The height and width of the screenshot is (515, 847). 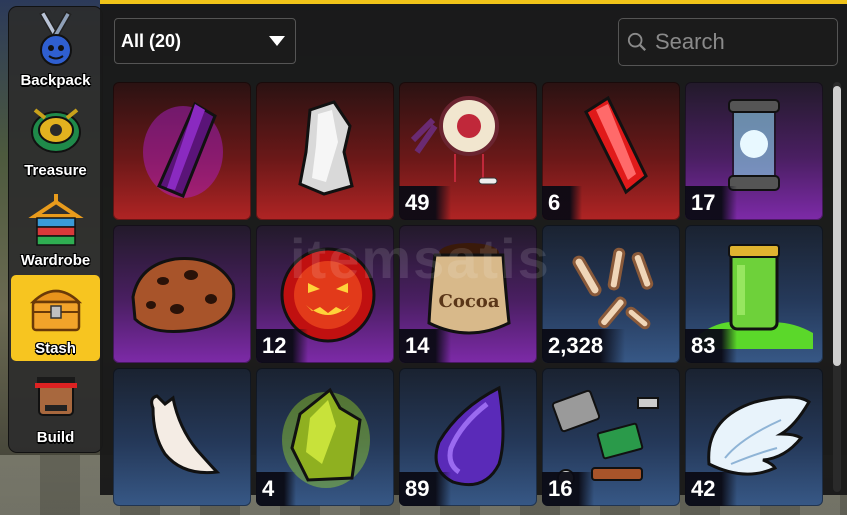 I want to click on category-filter-dropdown: All (20), so click(x=205, y=41).